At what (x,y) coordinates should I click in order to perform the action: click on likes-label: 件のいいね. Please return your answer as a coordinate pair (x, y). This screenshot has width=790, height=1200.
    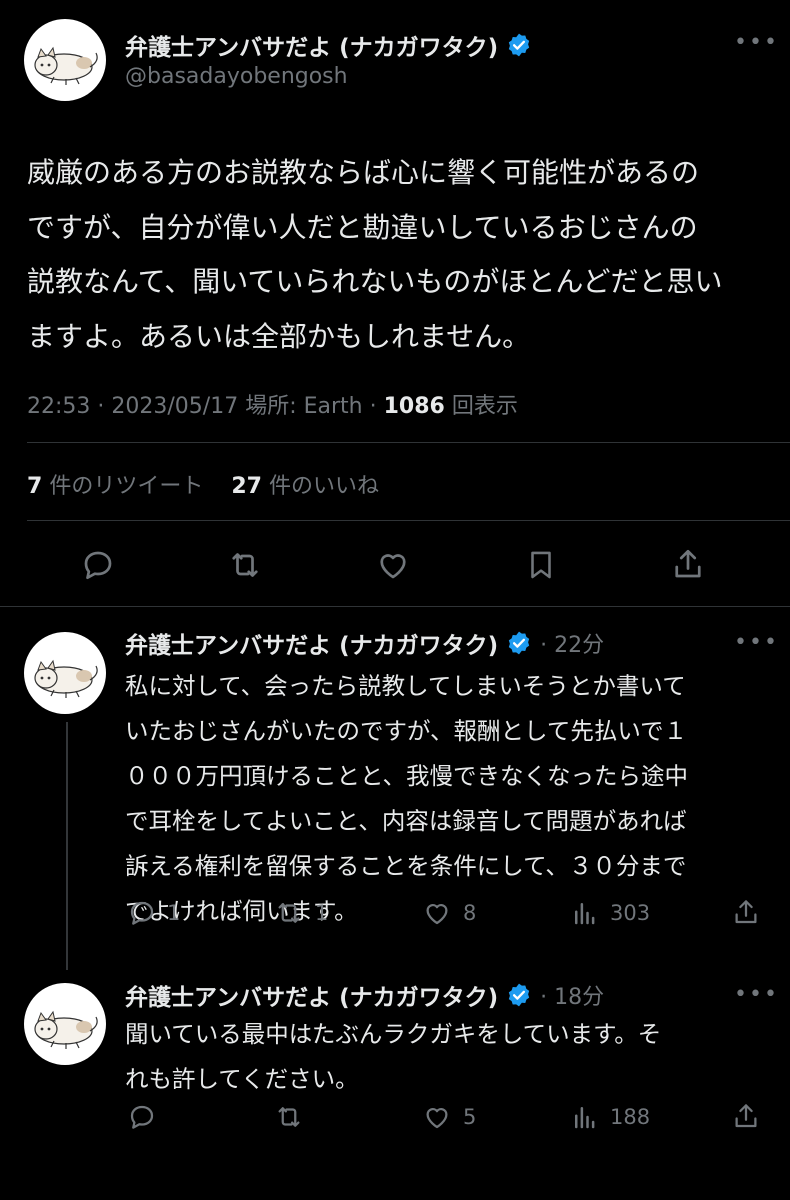
    Looking at the image, I should click on (323, 486).